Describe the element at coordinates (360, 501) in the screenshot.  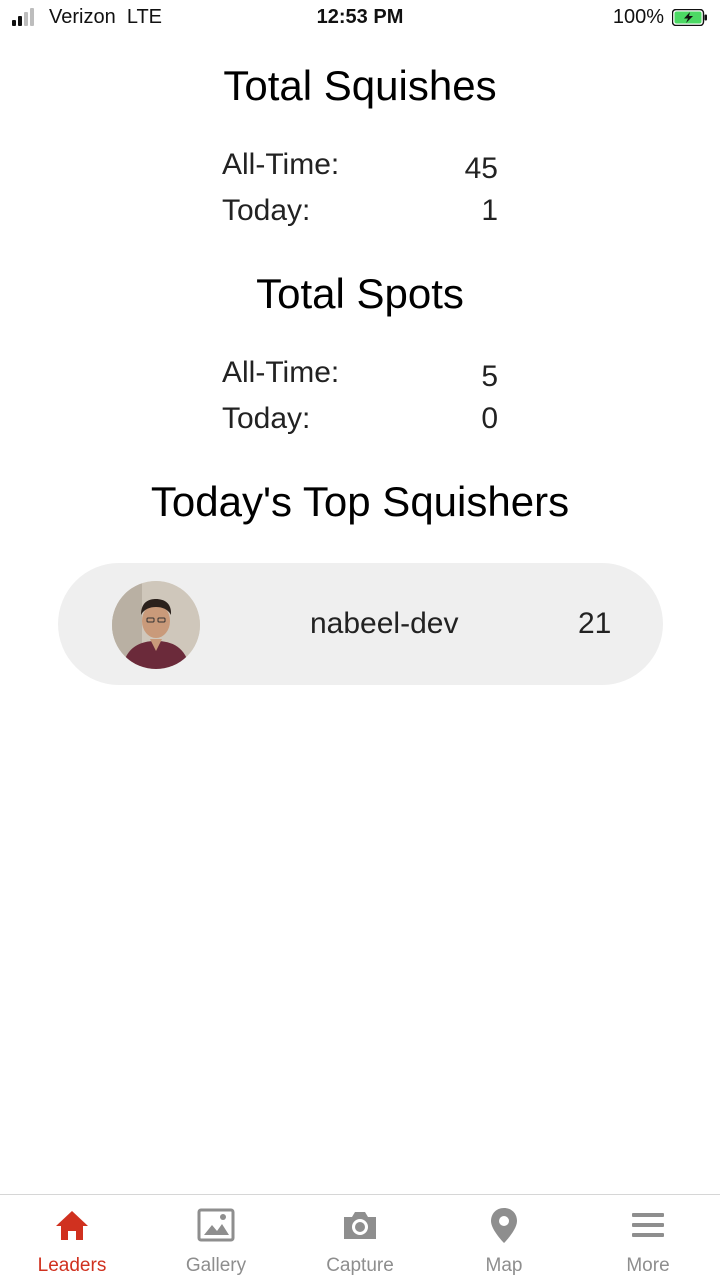
I see `top-squishers-title: Today's Top Squishers` at that location.